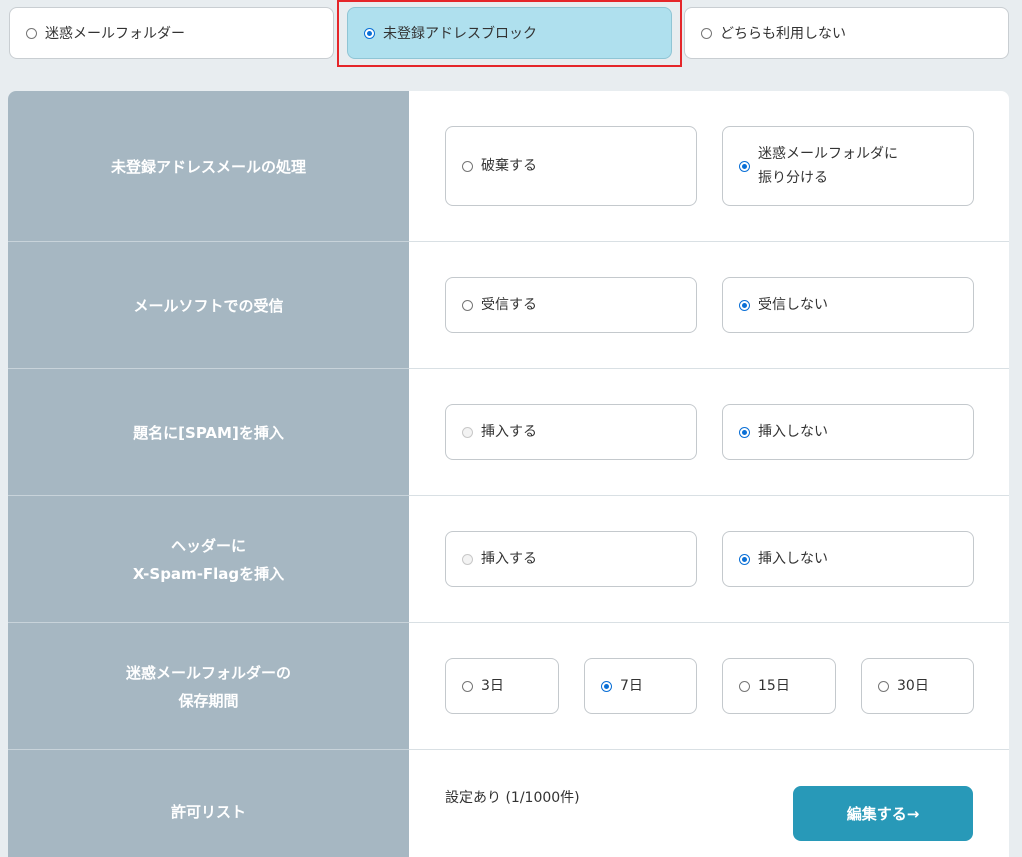 The width and height of the screenshot is (1022, 857). I want to click on option-label: 受信する, so click(509, 305).